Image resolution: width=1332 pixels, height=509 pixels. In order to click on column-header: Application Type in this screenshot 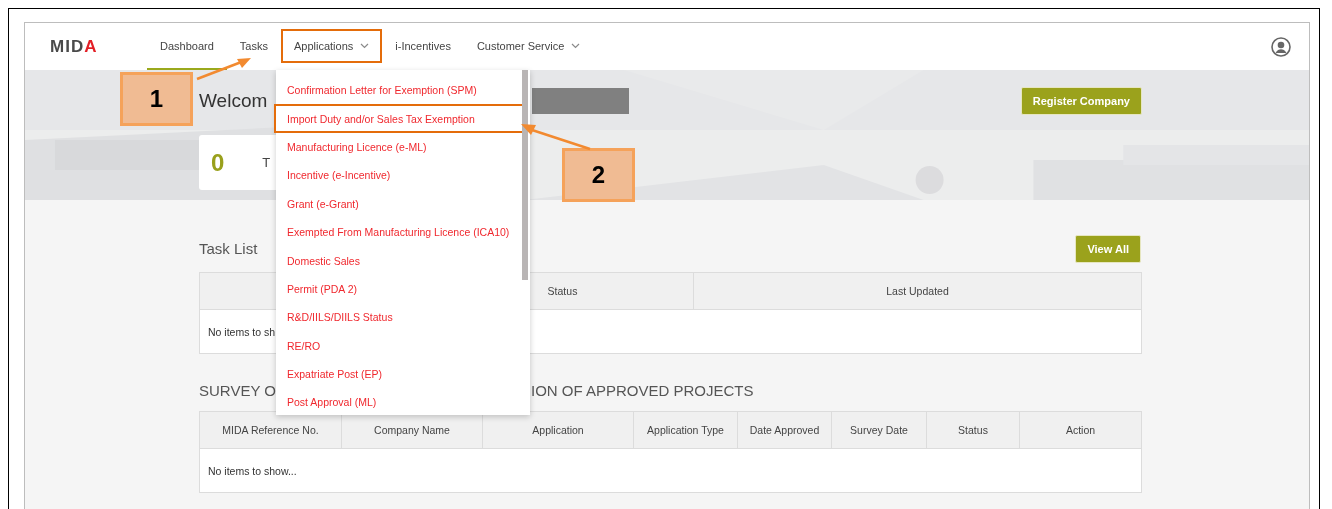, I will do `click(685, 430)`.